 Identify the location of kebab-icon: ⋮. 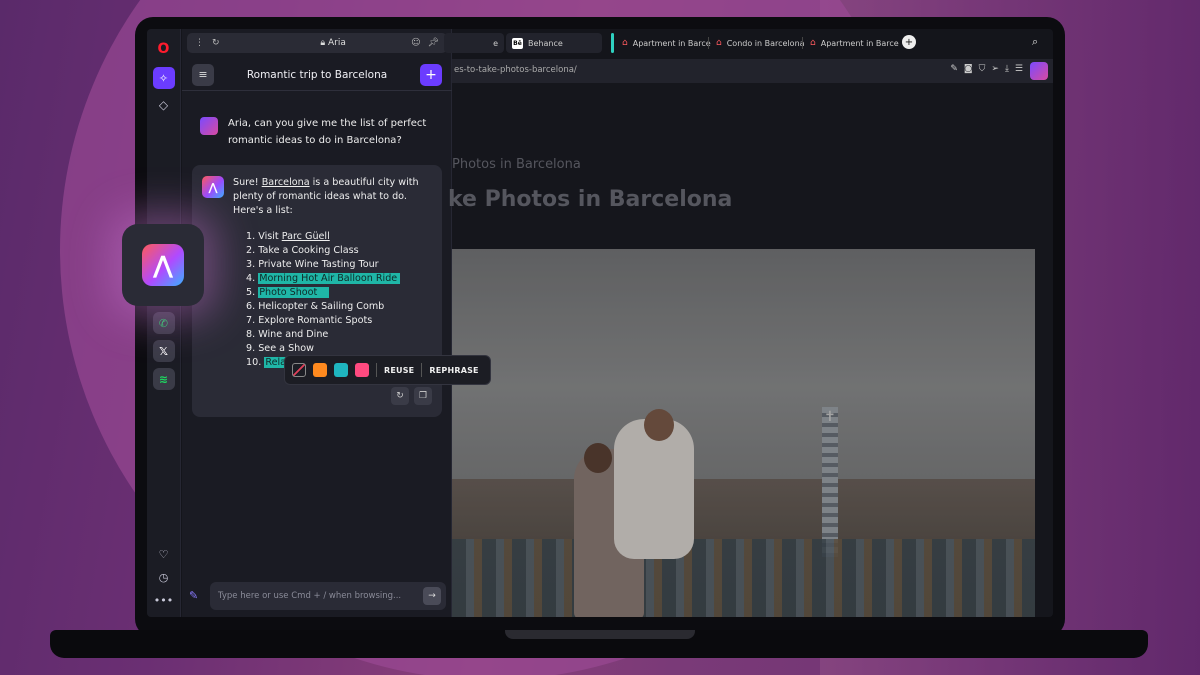
(199, 43).